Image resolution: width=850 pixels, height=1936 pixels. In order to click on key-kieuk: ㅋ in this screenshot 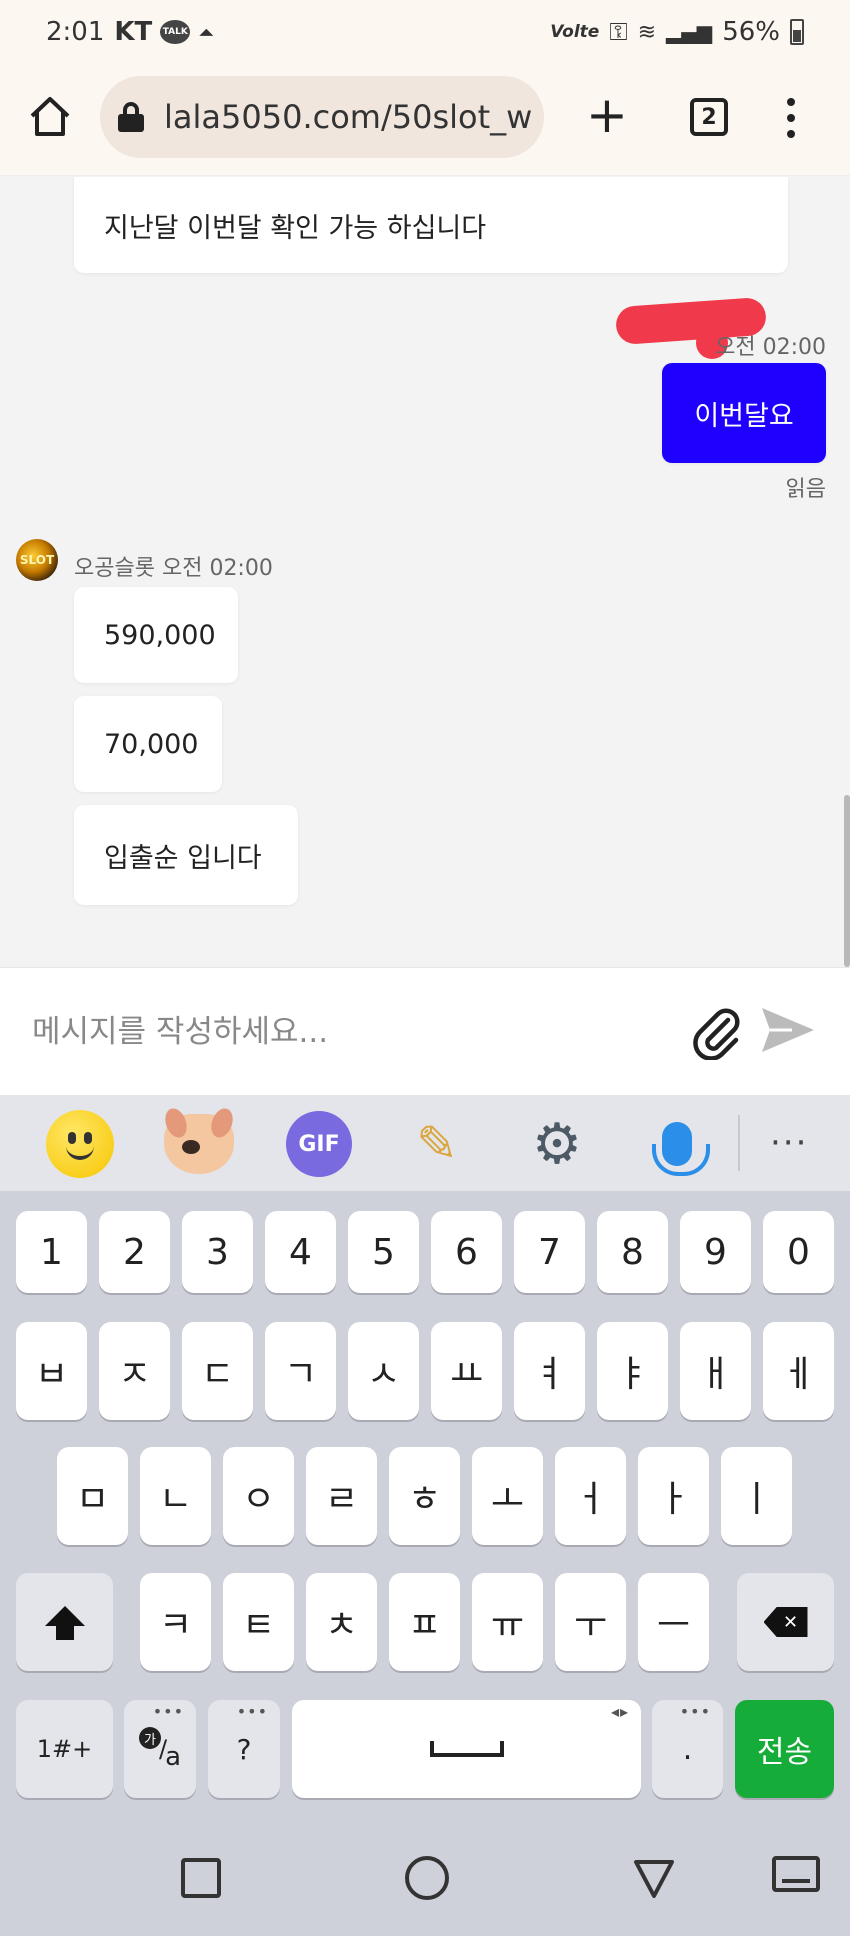, I will do `click(175, 1622)`.